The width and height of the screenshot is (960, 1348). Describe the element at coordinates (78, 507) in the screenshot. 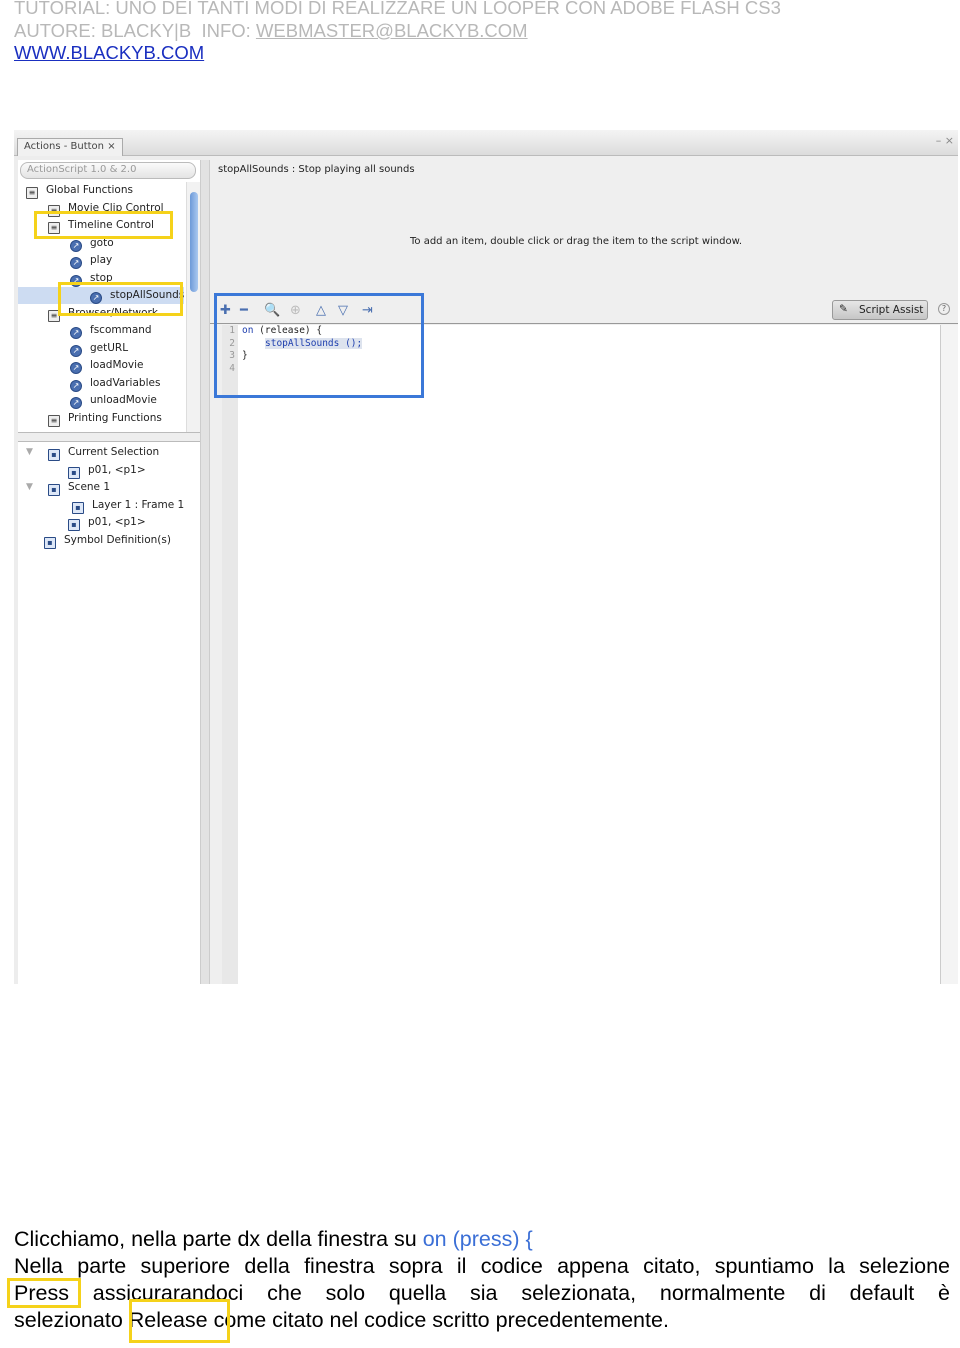

I see `frame-icon: ▪` at that location.